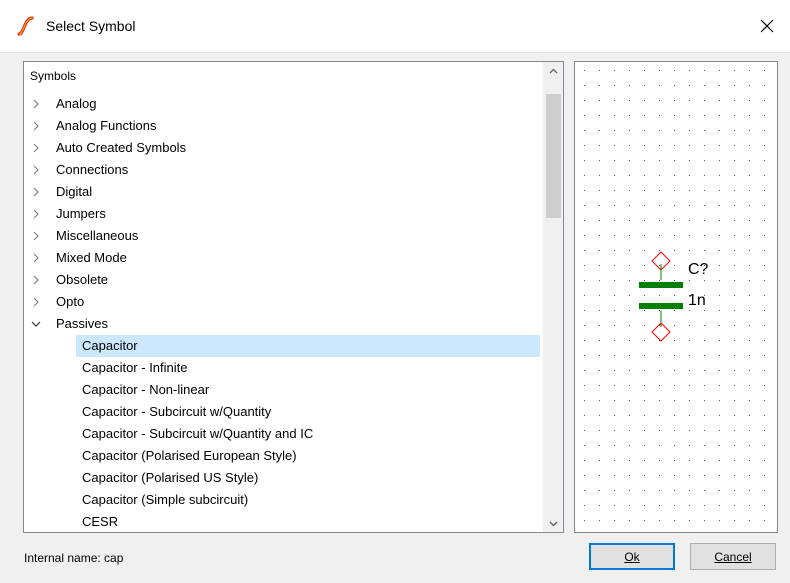  I want to click on tree-category-label: Auto Created Symbols, so click(121, 147).